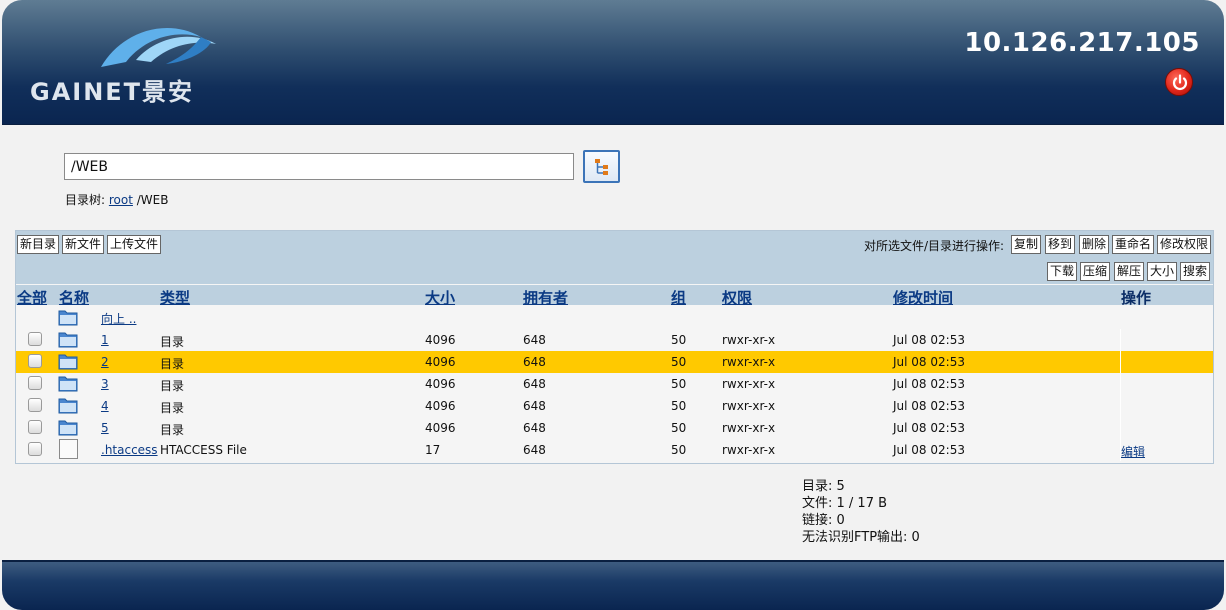 This screenshot has width=1226, height=610. I want to click on operation-label: 对所选文件/目录进行操作:, so click(934, 246).